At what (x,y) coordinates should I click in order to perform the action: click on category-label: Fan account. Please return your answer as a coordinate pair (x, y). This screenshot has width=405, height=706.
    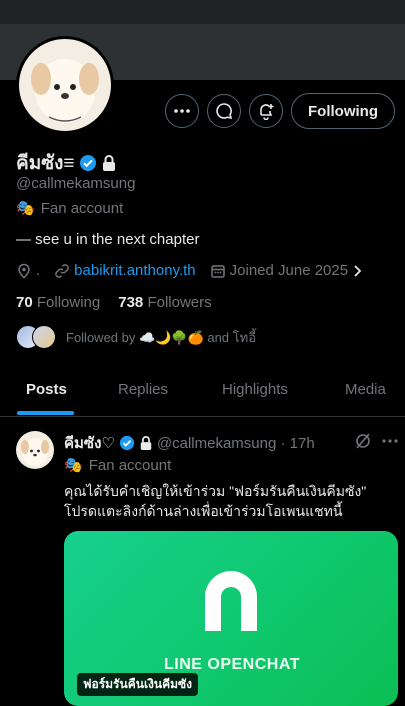
    Looking at the image, I should click on (82, 208).